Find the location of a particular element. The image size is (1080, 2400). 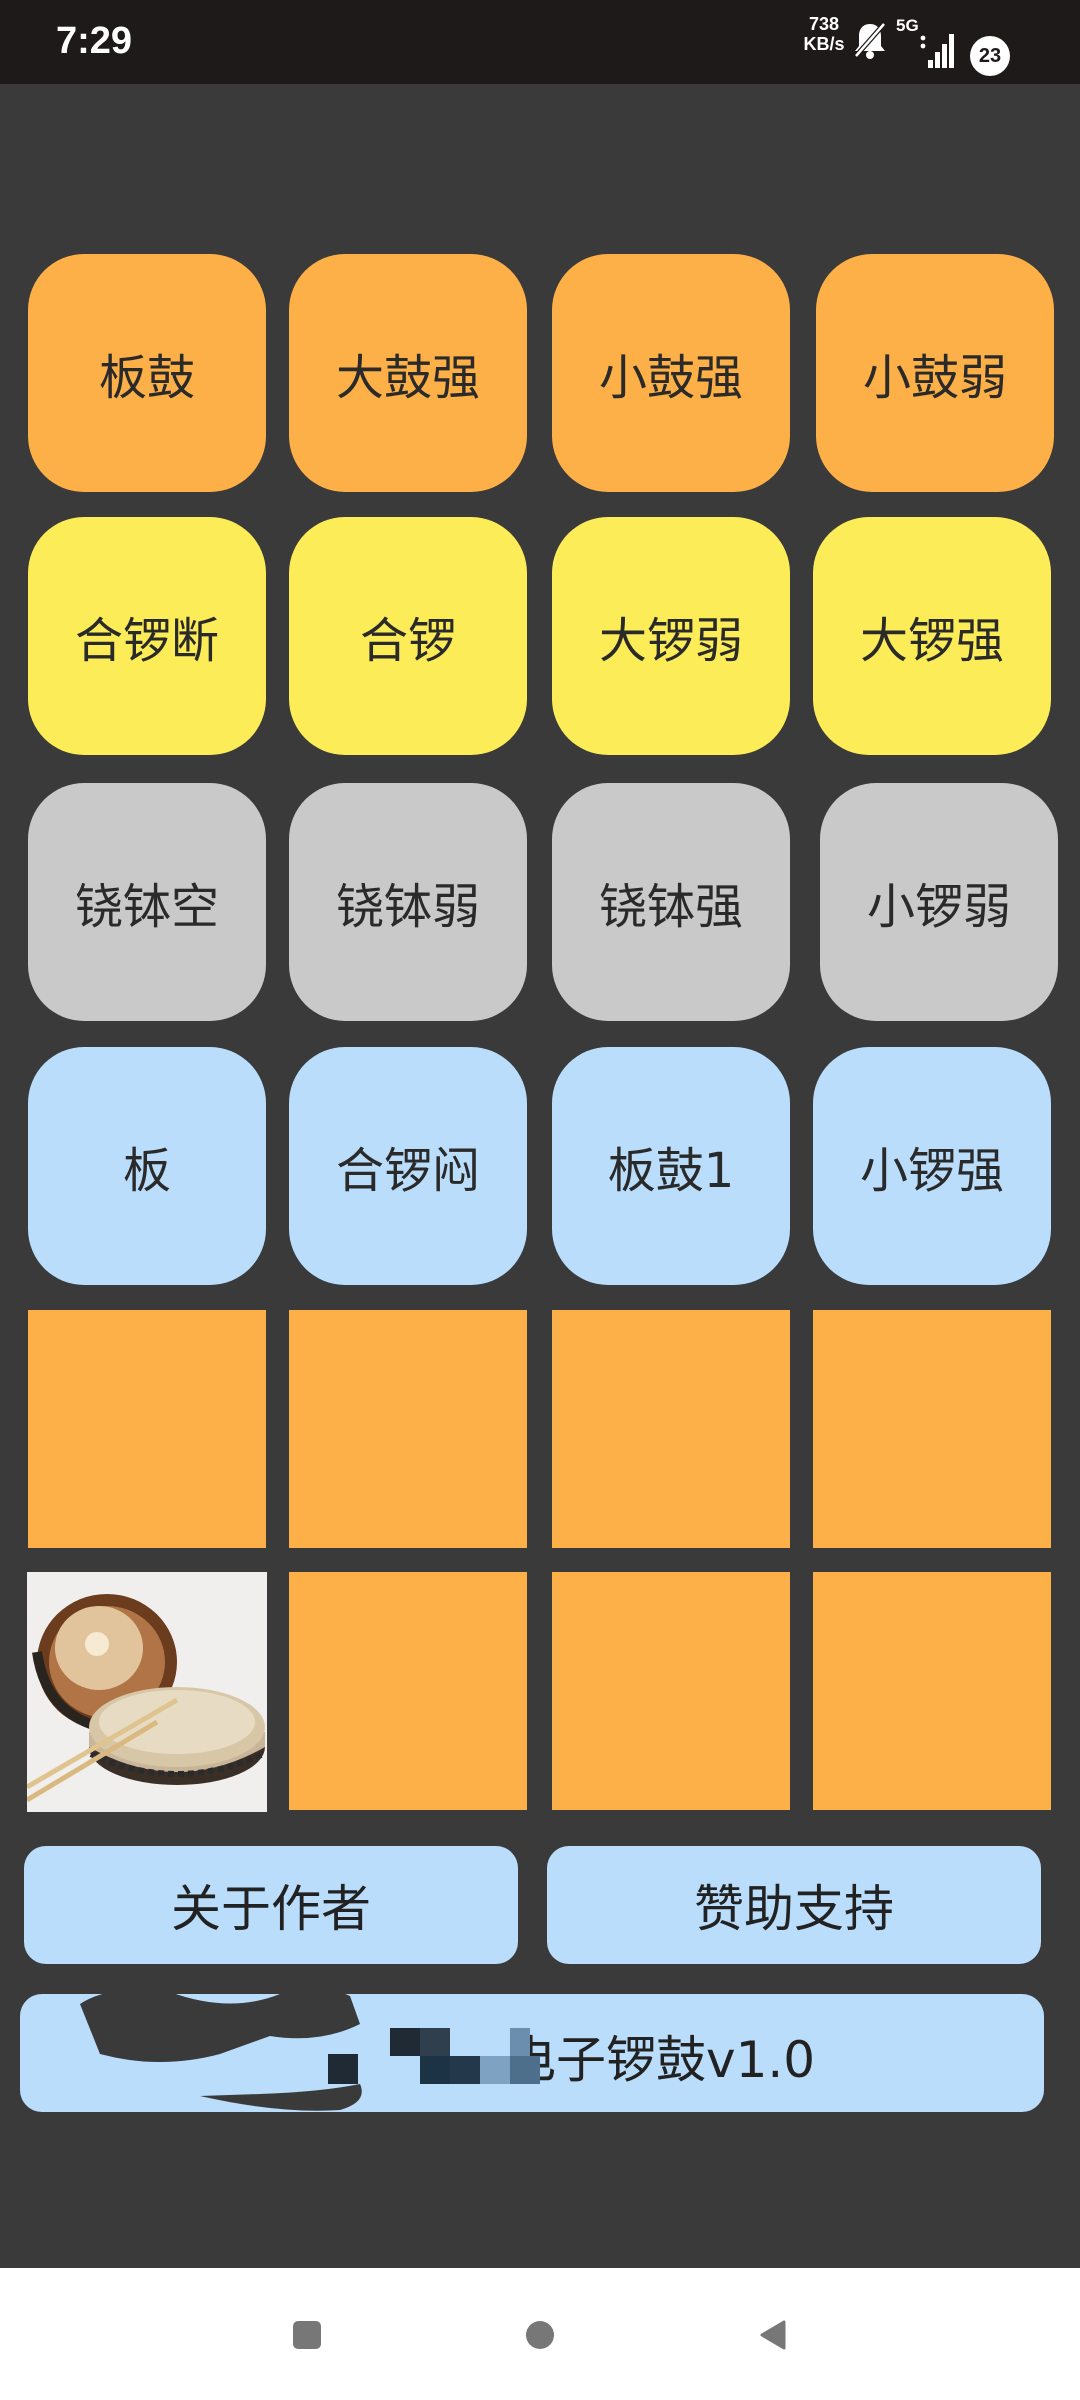

back-triangle-icon is located at coordinates (773, 2335).